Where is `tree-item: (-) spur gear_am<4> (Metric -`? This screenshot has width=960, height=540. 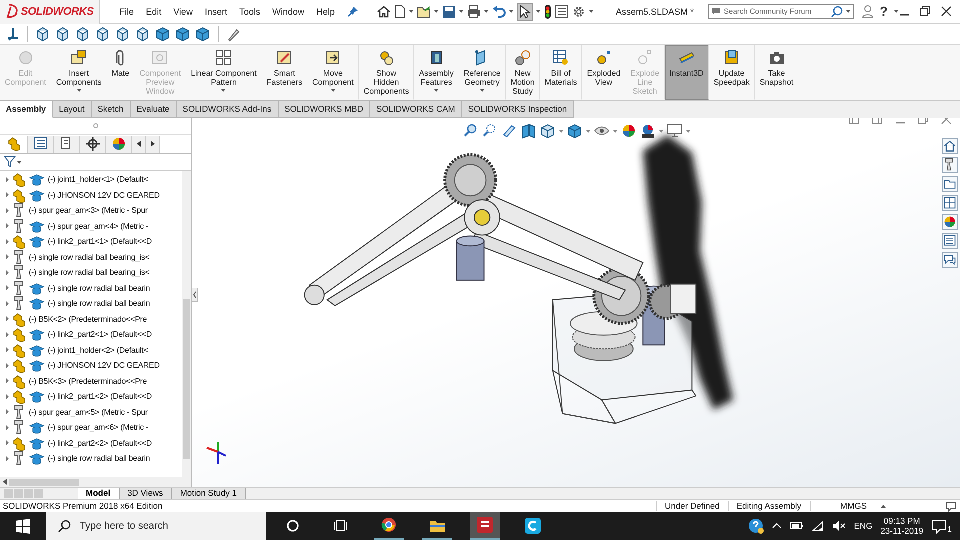 tree-item: (-) spur gear_am<4> (Metric - is located at coordinates (98, 226).